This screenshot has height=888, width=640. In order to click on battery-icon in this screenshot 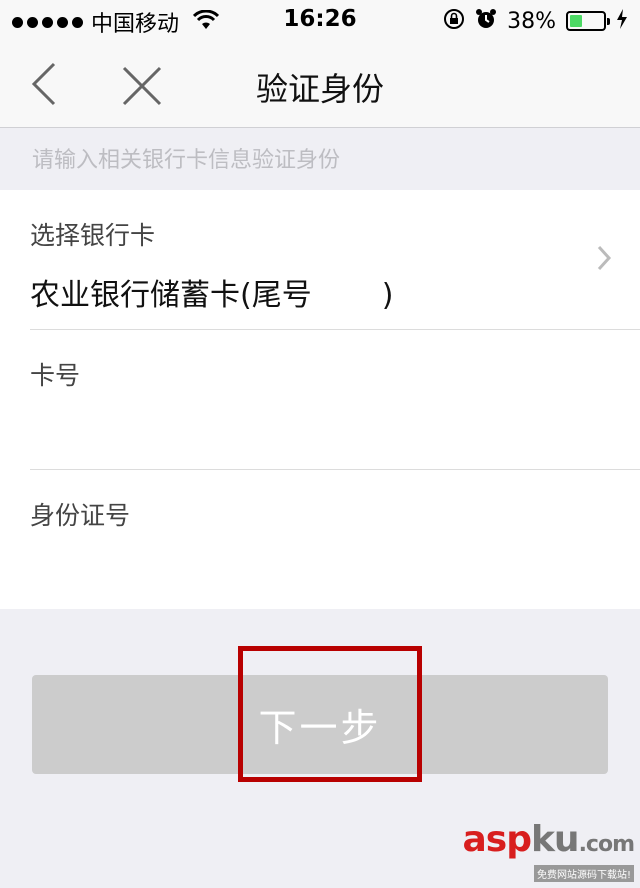, I will do `click(588, 21)`.